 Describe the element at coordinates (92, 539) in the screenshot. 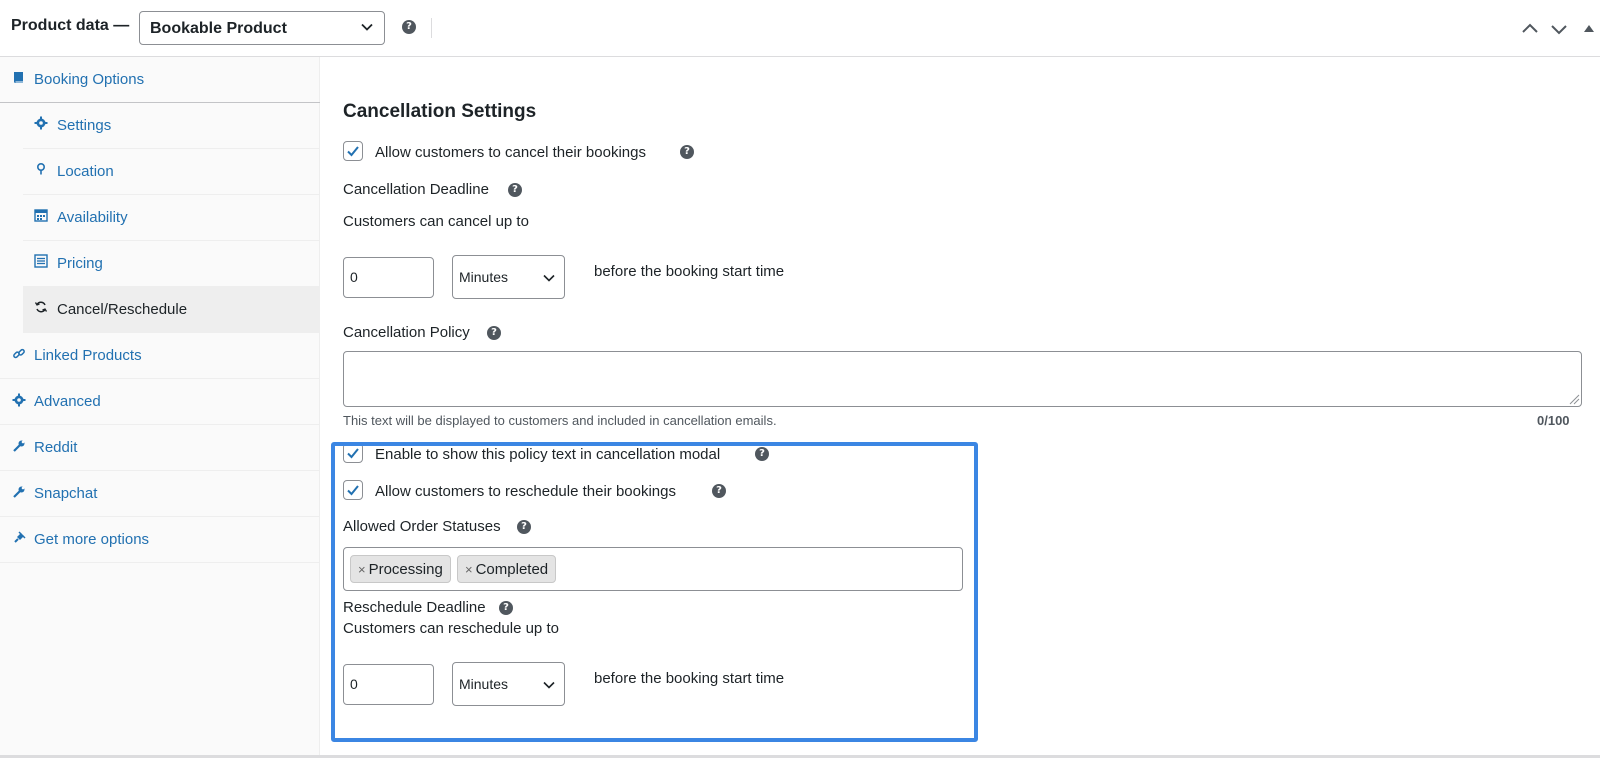

I see `tab-get-more-options-label: Get more options` at that location.